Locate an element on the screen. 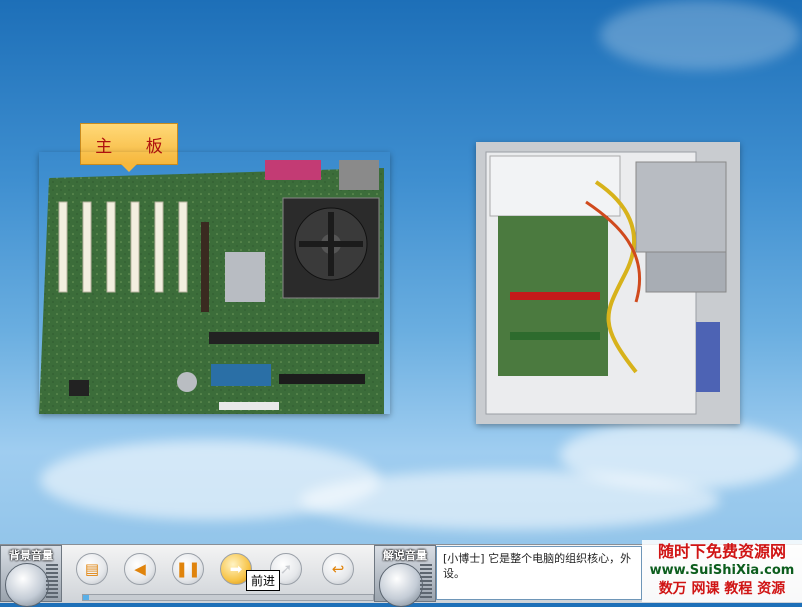 This screenshot has height=607, width=802. watermark-line-1: 随时下免费资源网 is located at coordinates (721, 551).